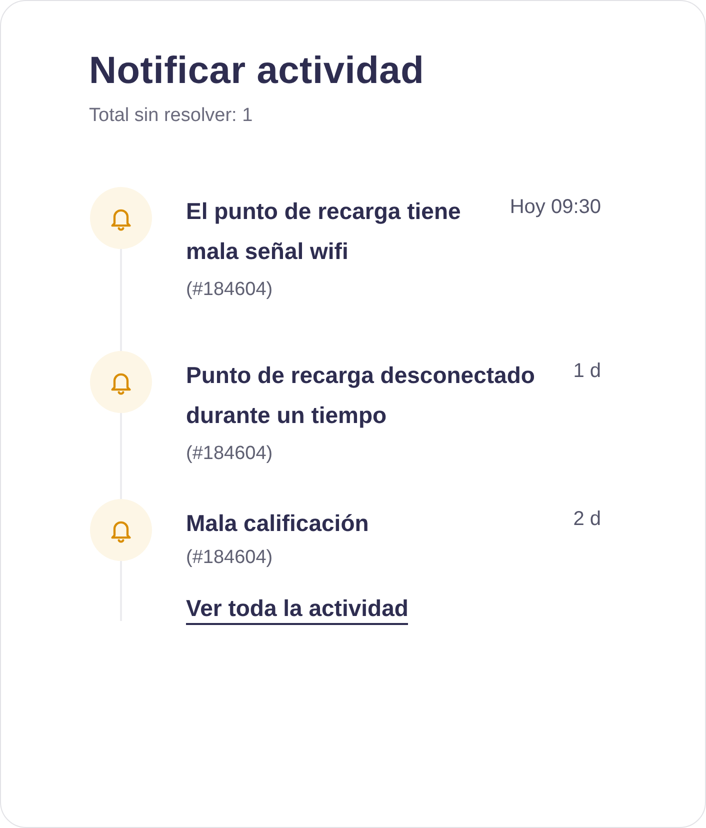 This screenshot has height=828, width=706. I want to click on notification-title: Punto de recarga desconectado durante un tiempo, so click(365, 395).